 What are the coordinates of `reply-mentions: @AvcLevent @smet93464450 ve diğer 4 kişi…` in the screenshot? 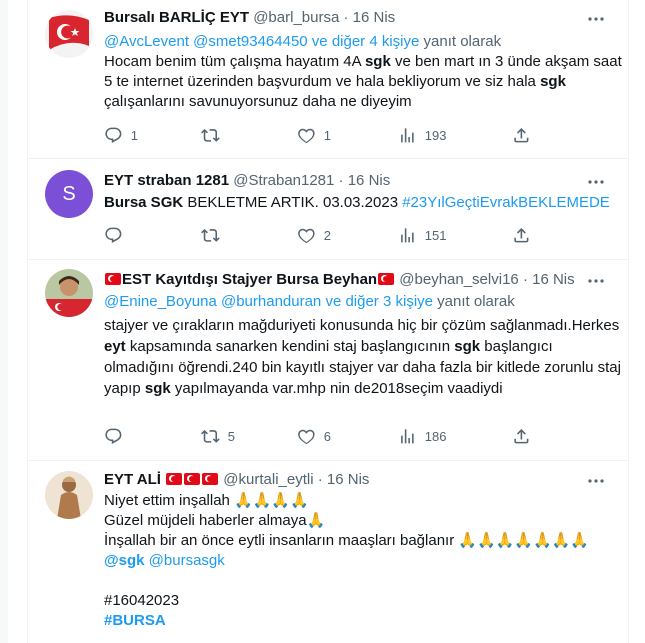 It's located at (261, 41).